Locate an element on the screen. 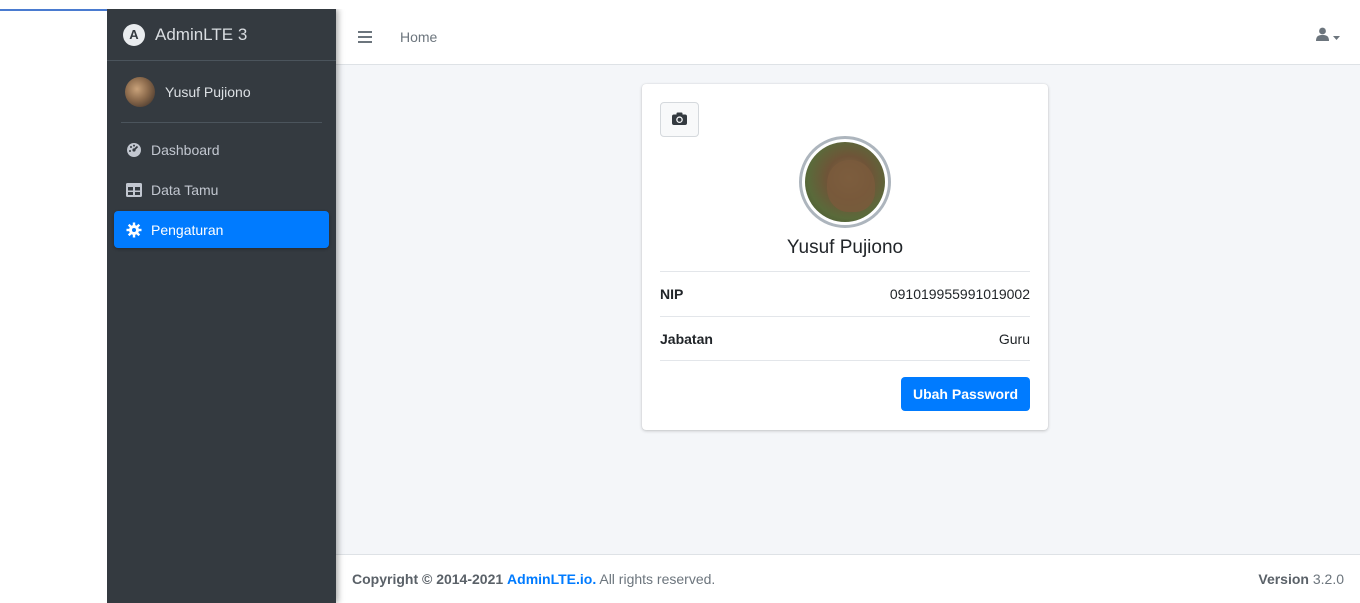 The image size is (1360, 603). profile-avatar is located at coordinates (845, 182).